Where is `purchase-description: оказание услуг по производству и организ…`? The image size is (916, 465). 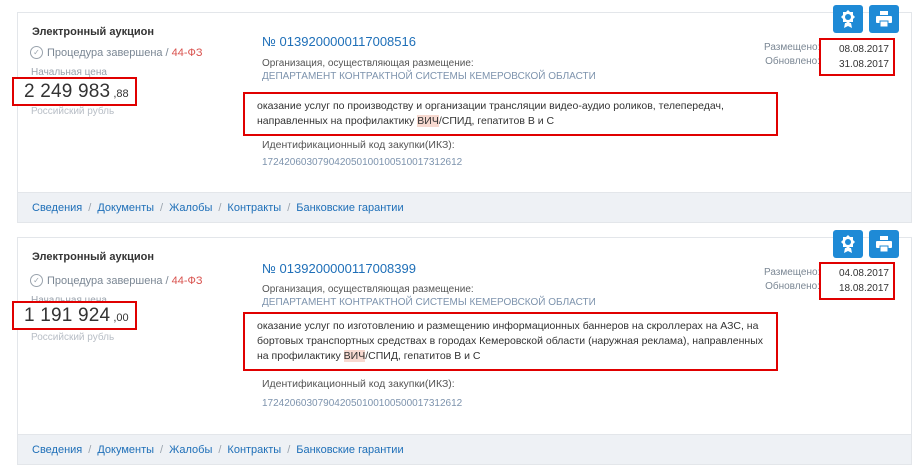
purchase-description: оказание услуг по производству и организ… is located at coordinates (510, 114).